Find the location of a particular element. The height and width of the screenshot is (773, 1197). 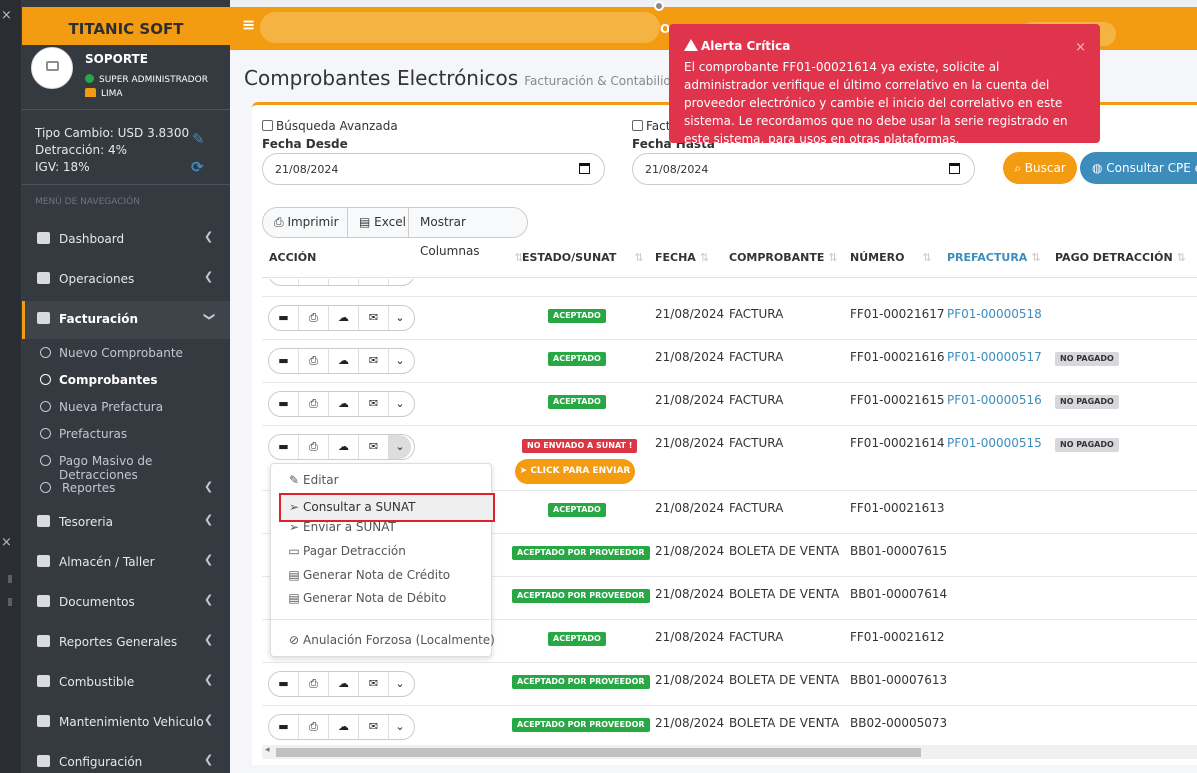

fecha-desde-input: 21/08/2024 is located at coordinates (433, 169).